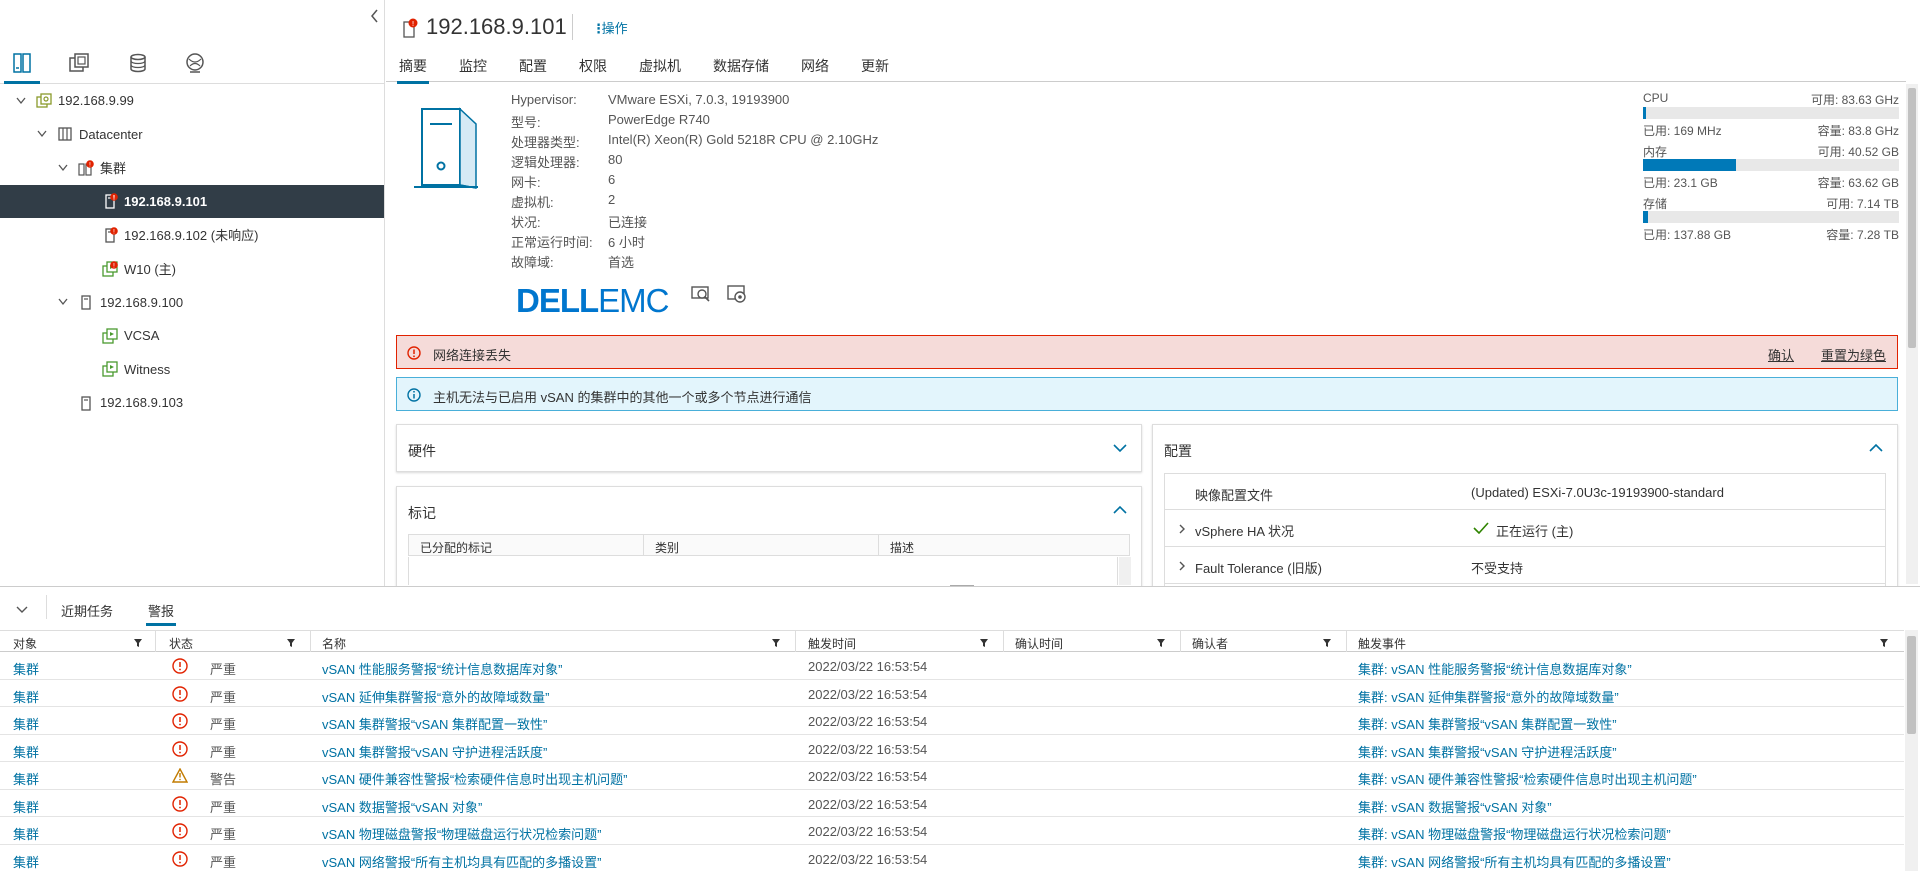 The image size is (1920, 871). What do you see at coordinates (334, 643) in the screenshot?
I see `col-name: 名称` at bounding box center [334, 643].